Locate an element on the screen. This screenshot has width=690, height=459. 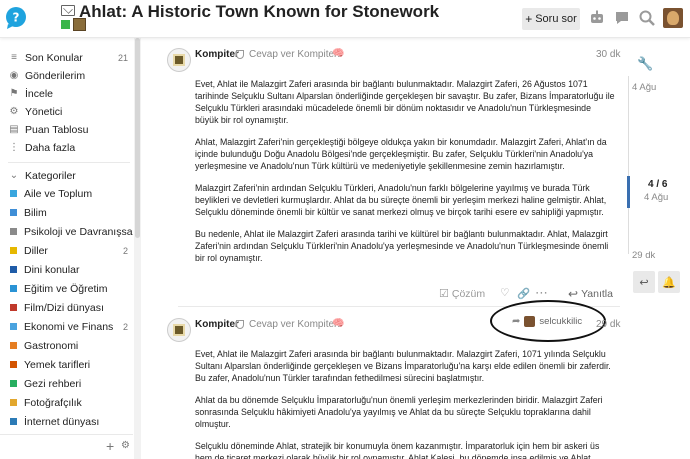
wrench-icon: 🔧 is located at coordinates (645, 64).